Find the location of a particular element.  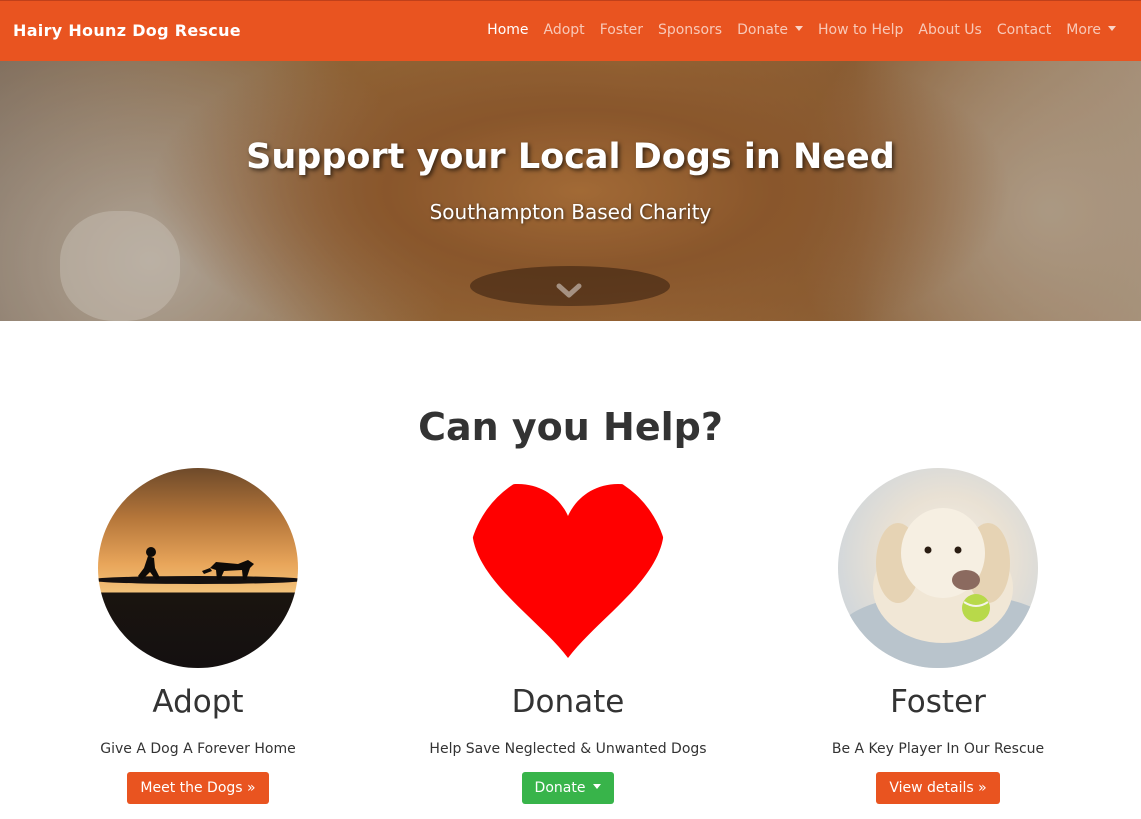

chevron-down-icon is located at coordinates (569, 291).